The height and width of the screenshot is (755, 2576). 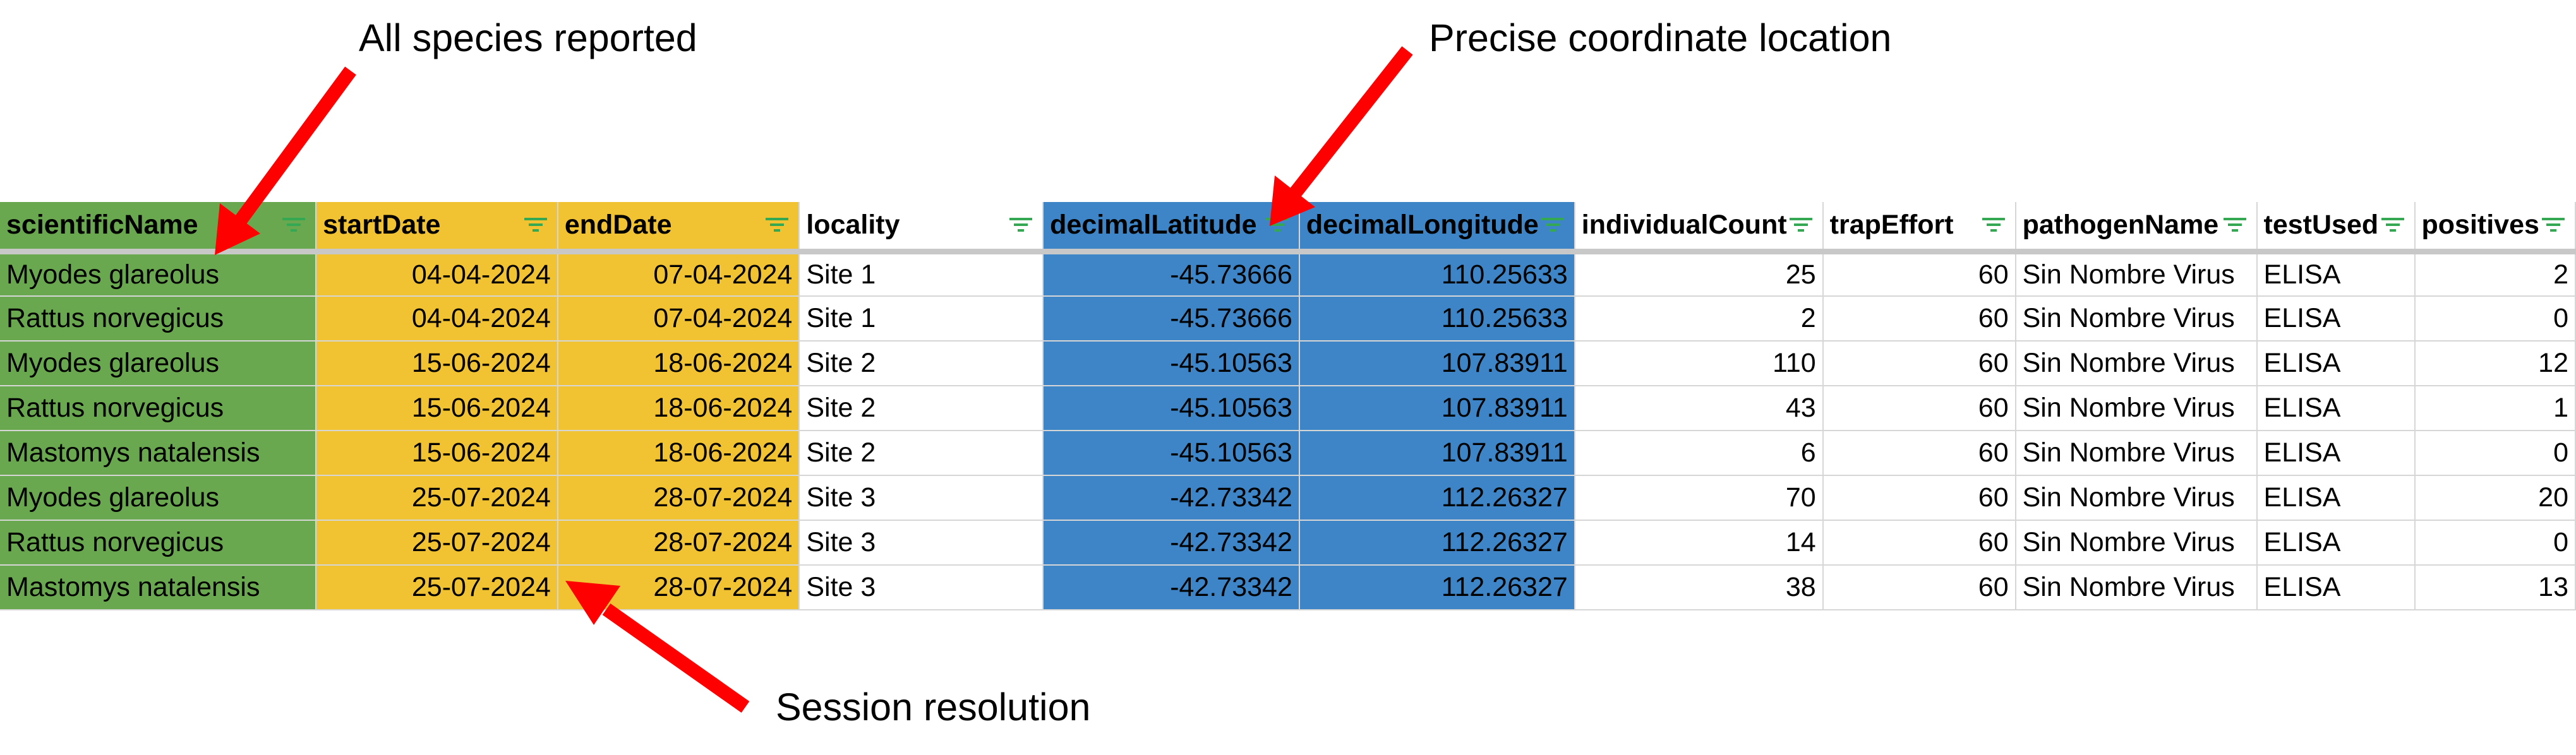 I want to click on cell-start-date: 04-04-2024, so click(x=437, y=274).